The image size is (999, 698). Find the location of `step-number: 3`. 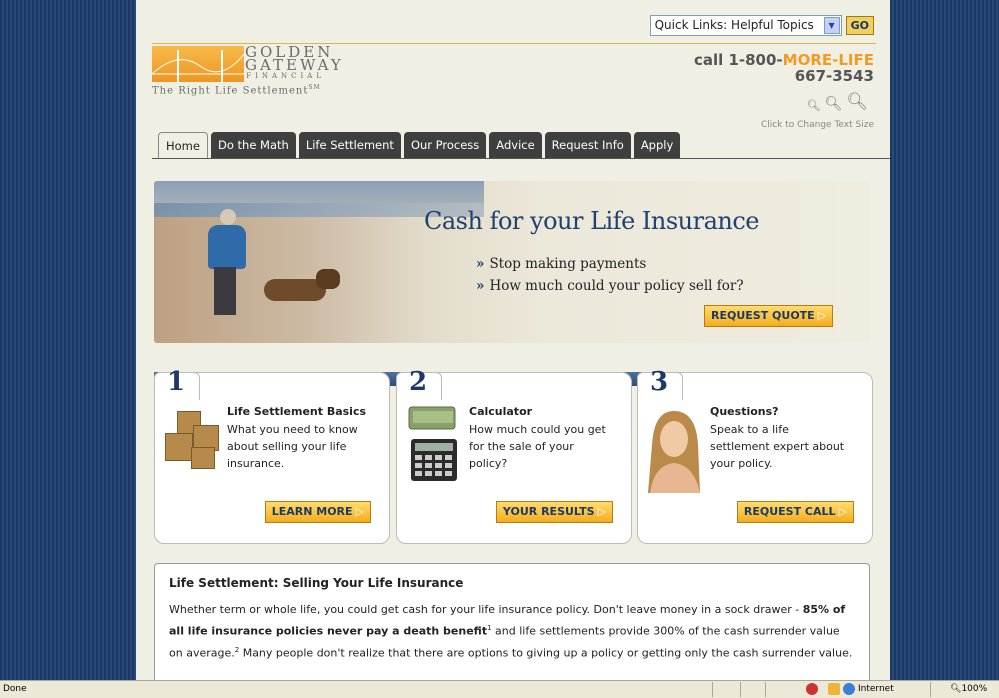

step-number: 3 is located at coordinates (659, 382).